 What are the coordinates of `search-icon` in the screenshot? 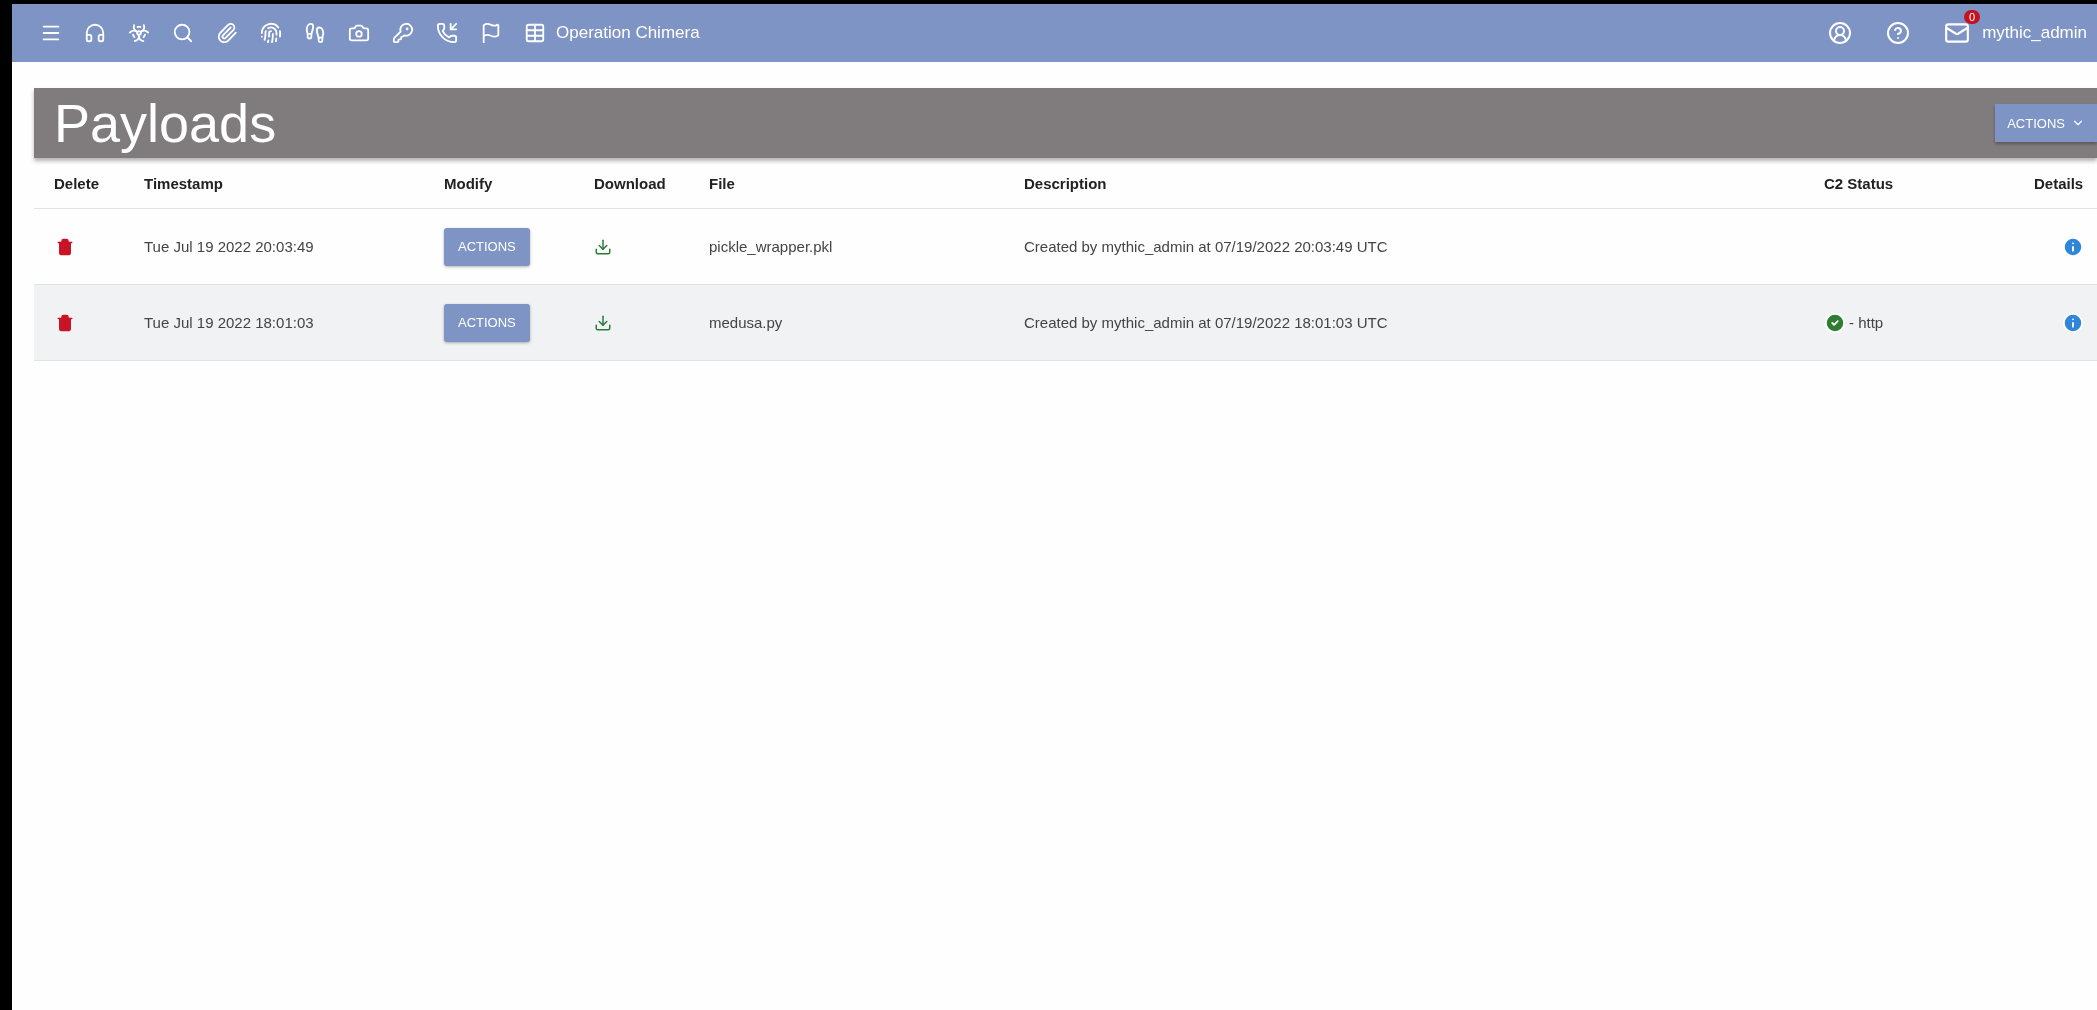 It's located at (183, 33).